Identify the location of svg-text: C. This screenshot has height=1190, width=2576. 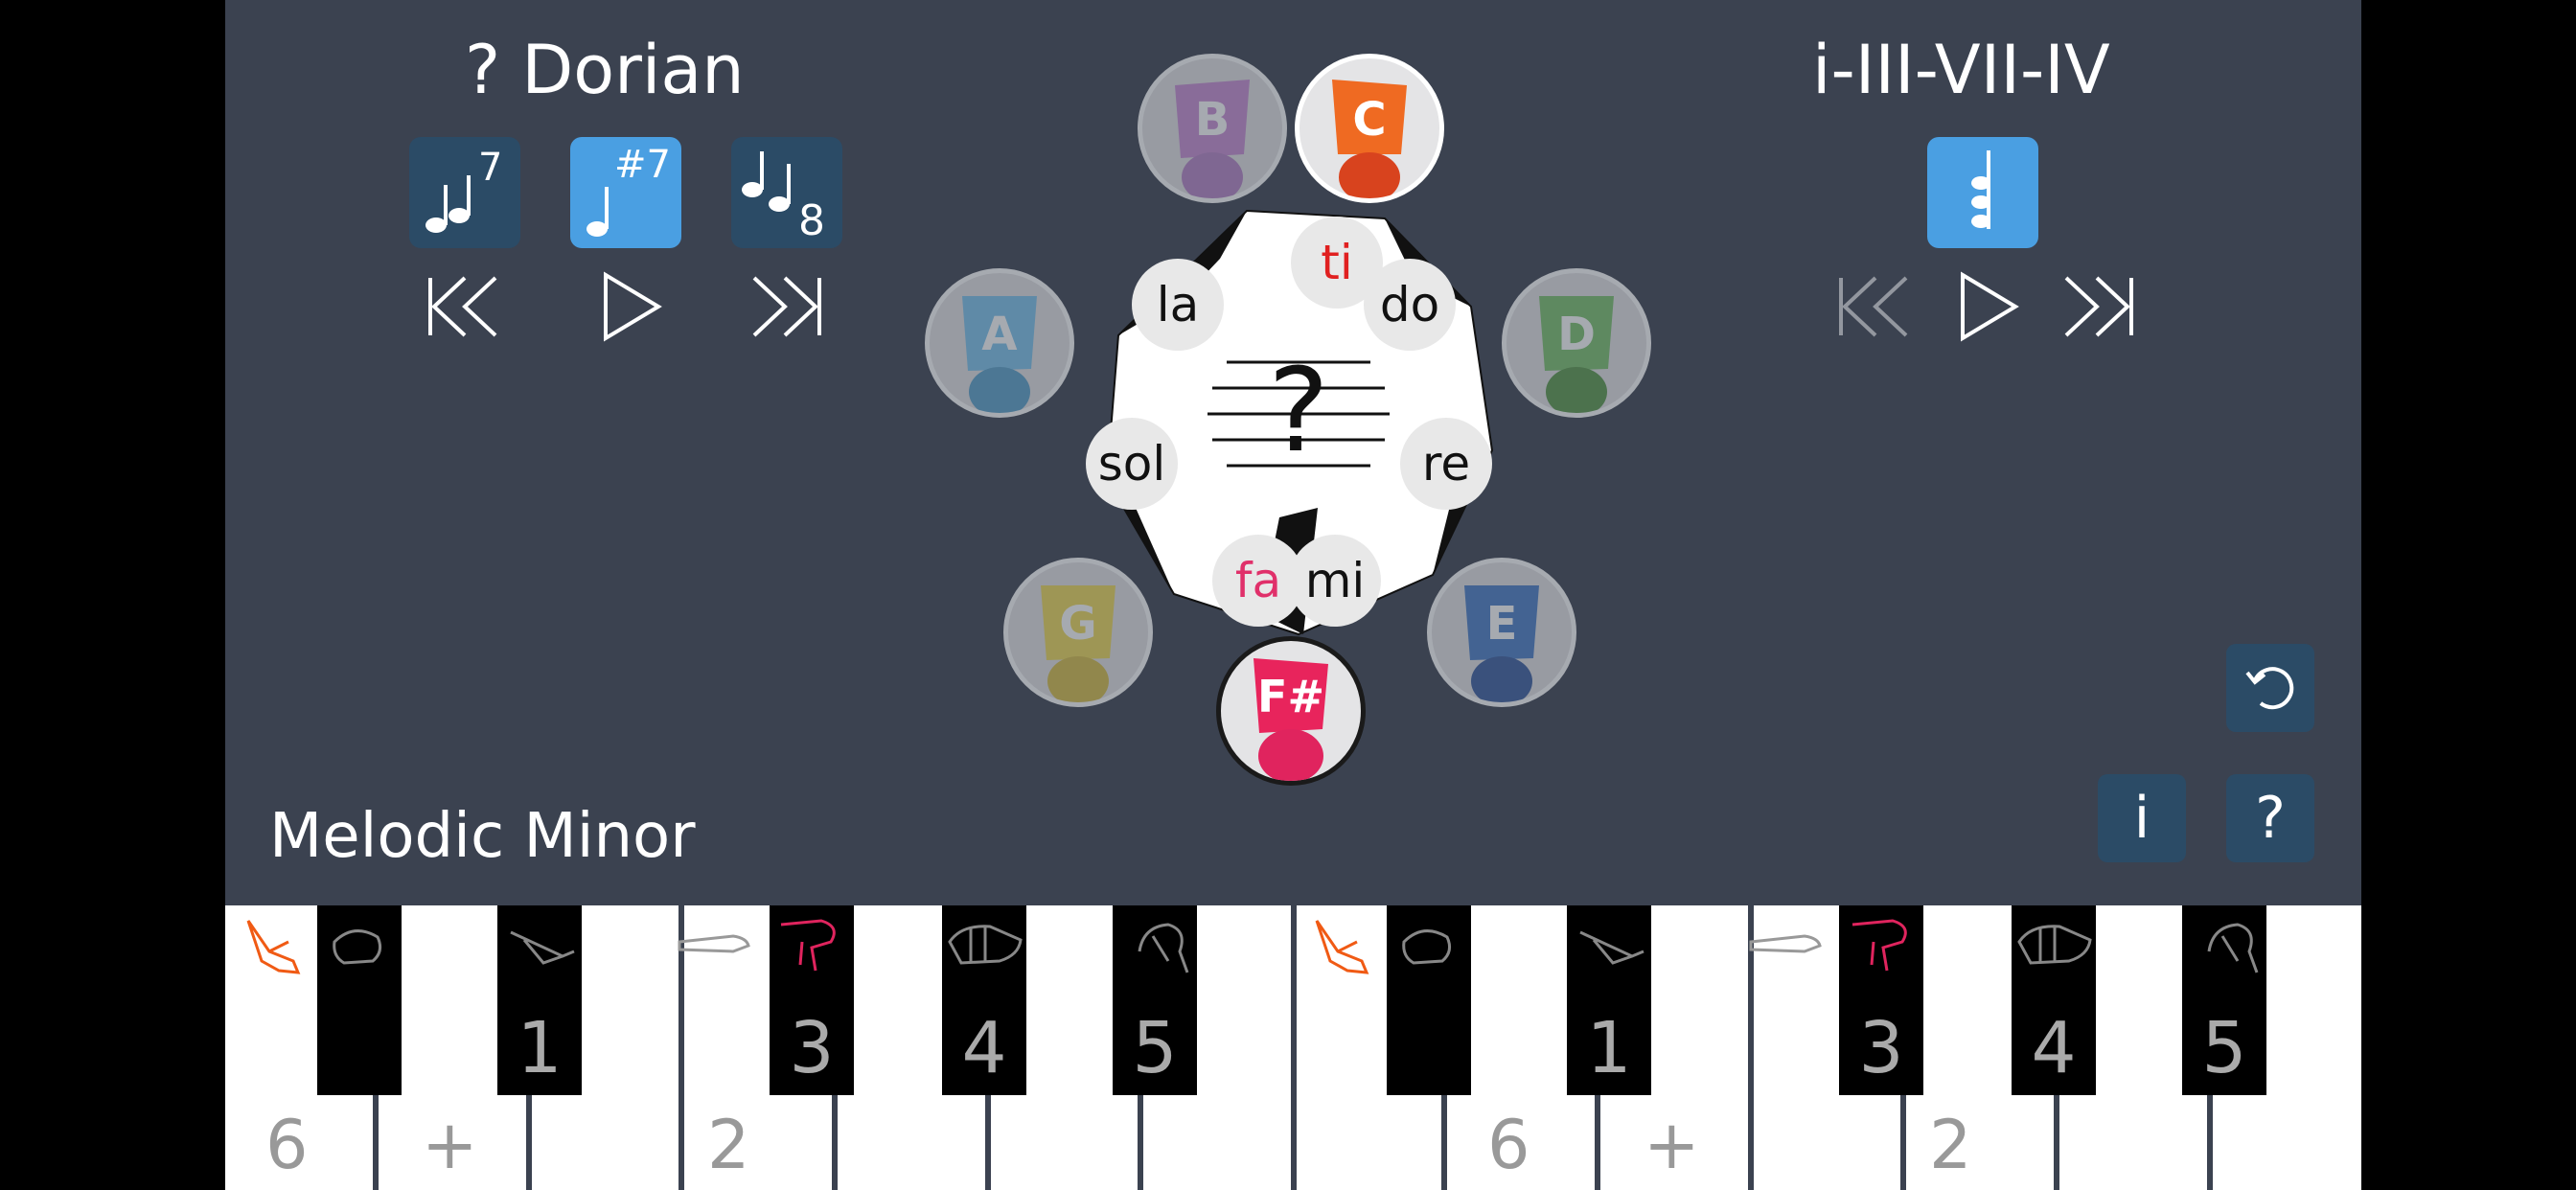
(1369, 120).